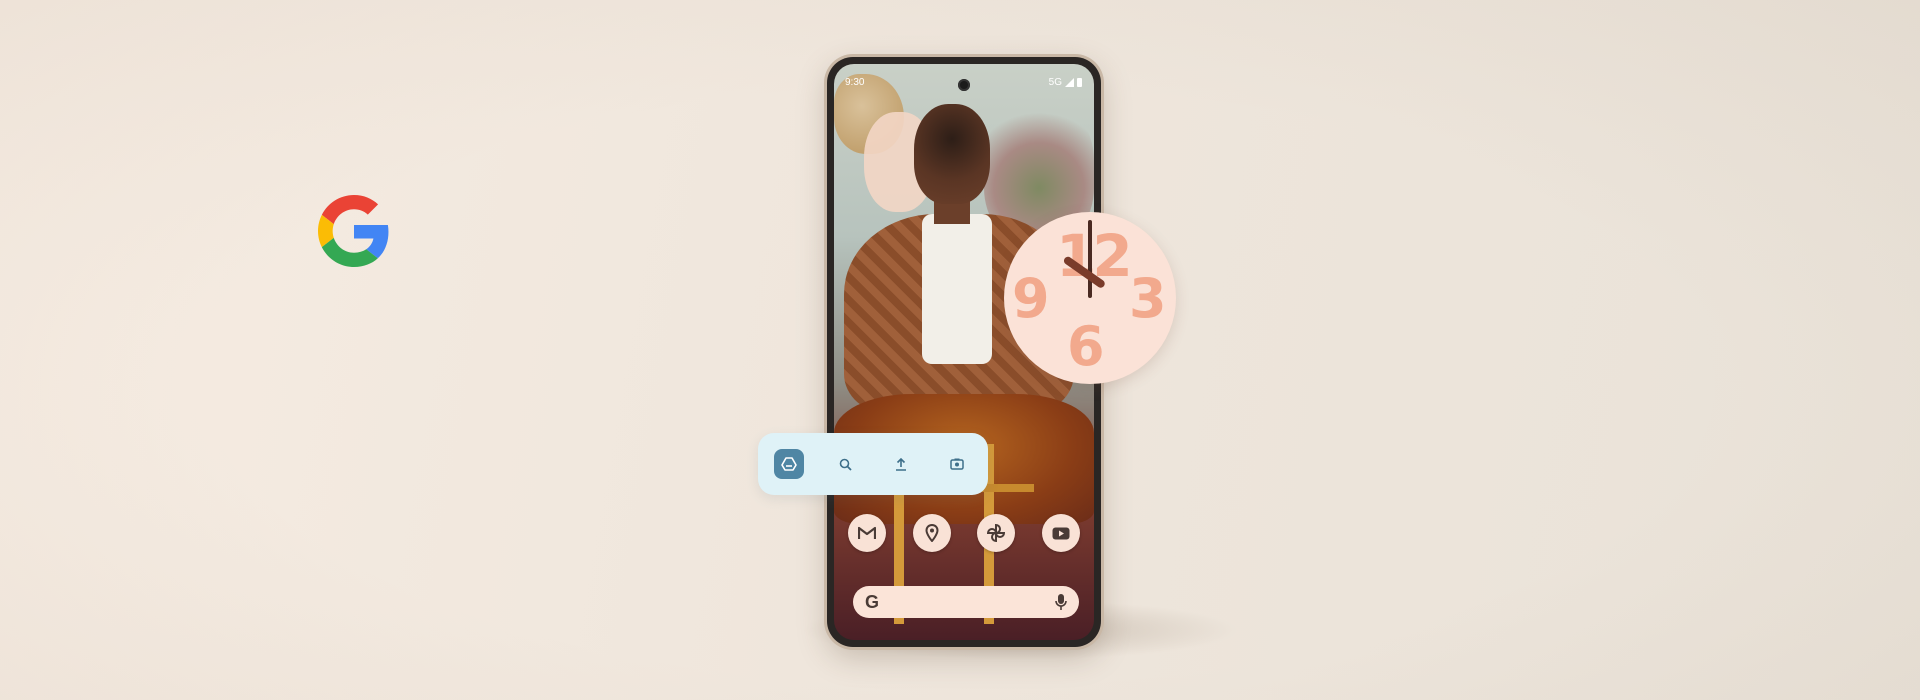  I want to click on google-g-icon: G, so click(872, 601).